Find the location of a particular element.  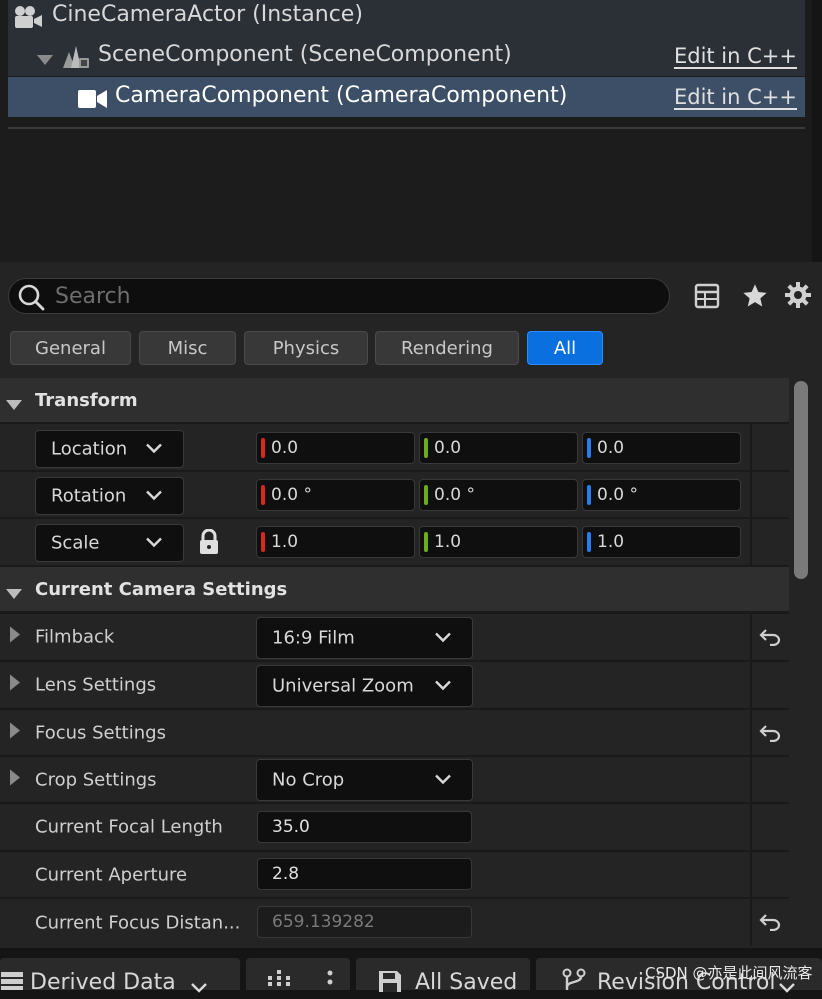

rotation-x-field: 0.0 ° is located at coordinates (335, 495).